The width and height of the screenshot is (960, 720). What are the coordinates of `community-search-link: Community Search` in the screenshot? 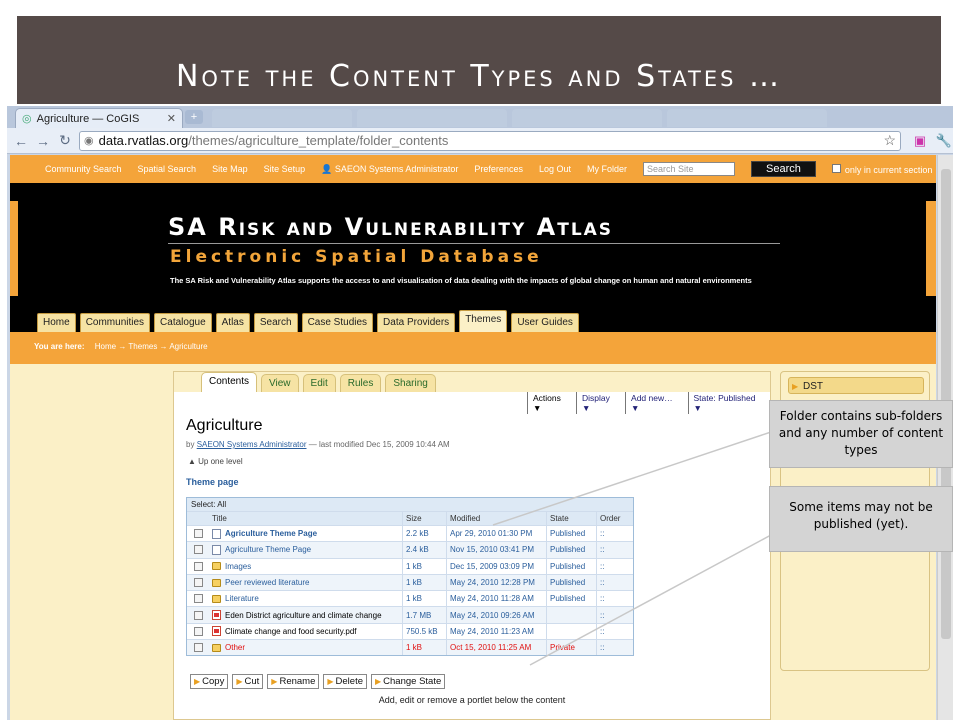 It's located at (83, 169).